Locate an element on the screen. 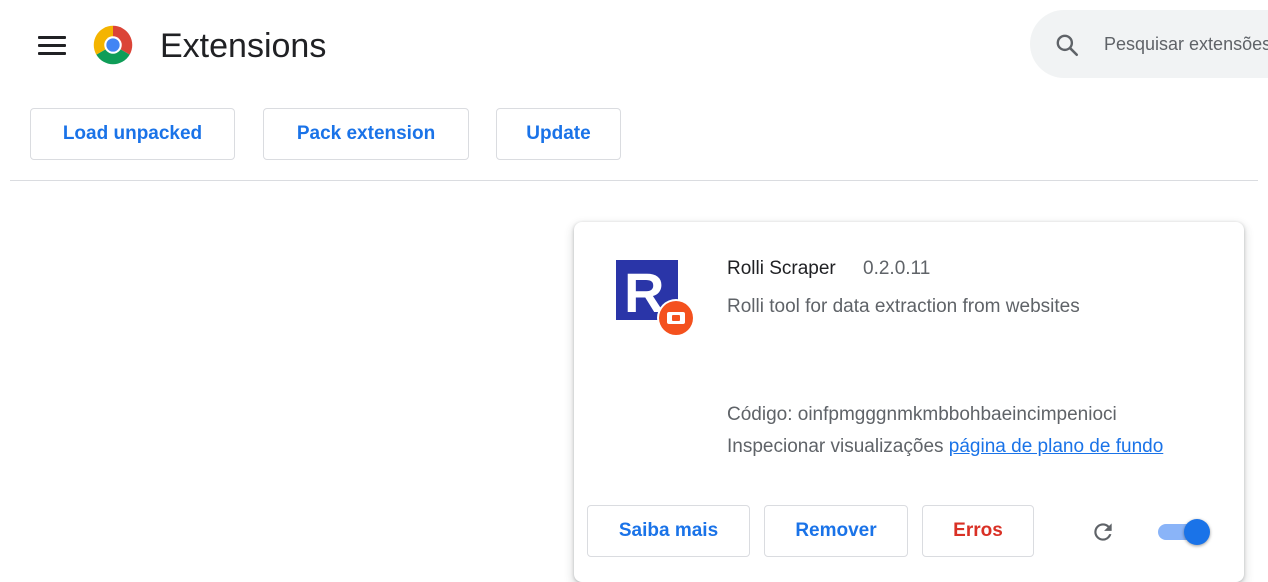 This screenshot has width=1268, height=582. search-input is located at coordinates (1186, 44).